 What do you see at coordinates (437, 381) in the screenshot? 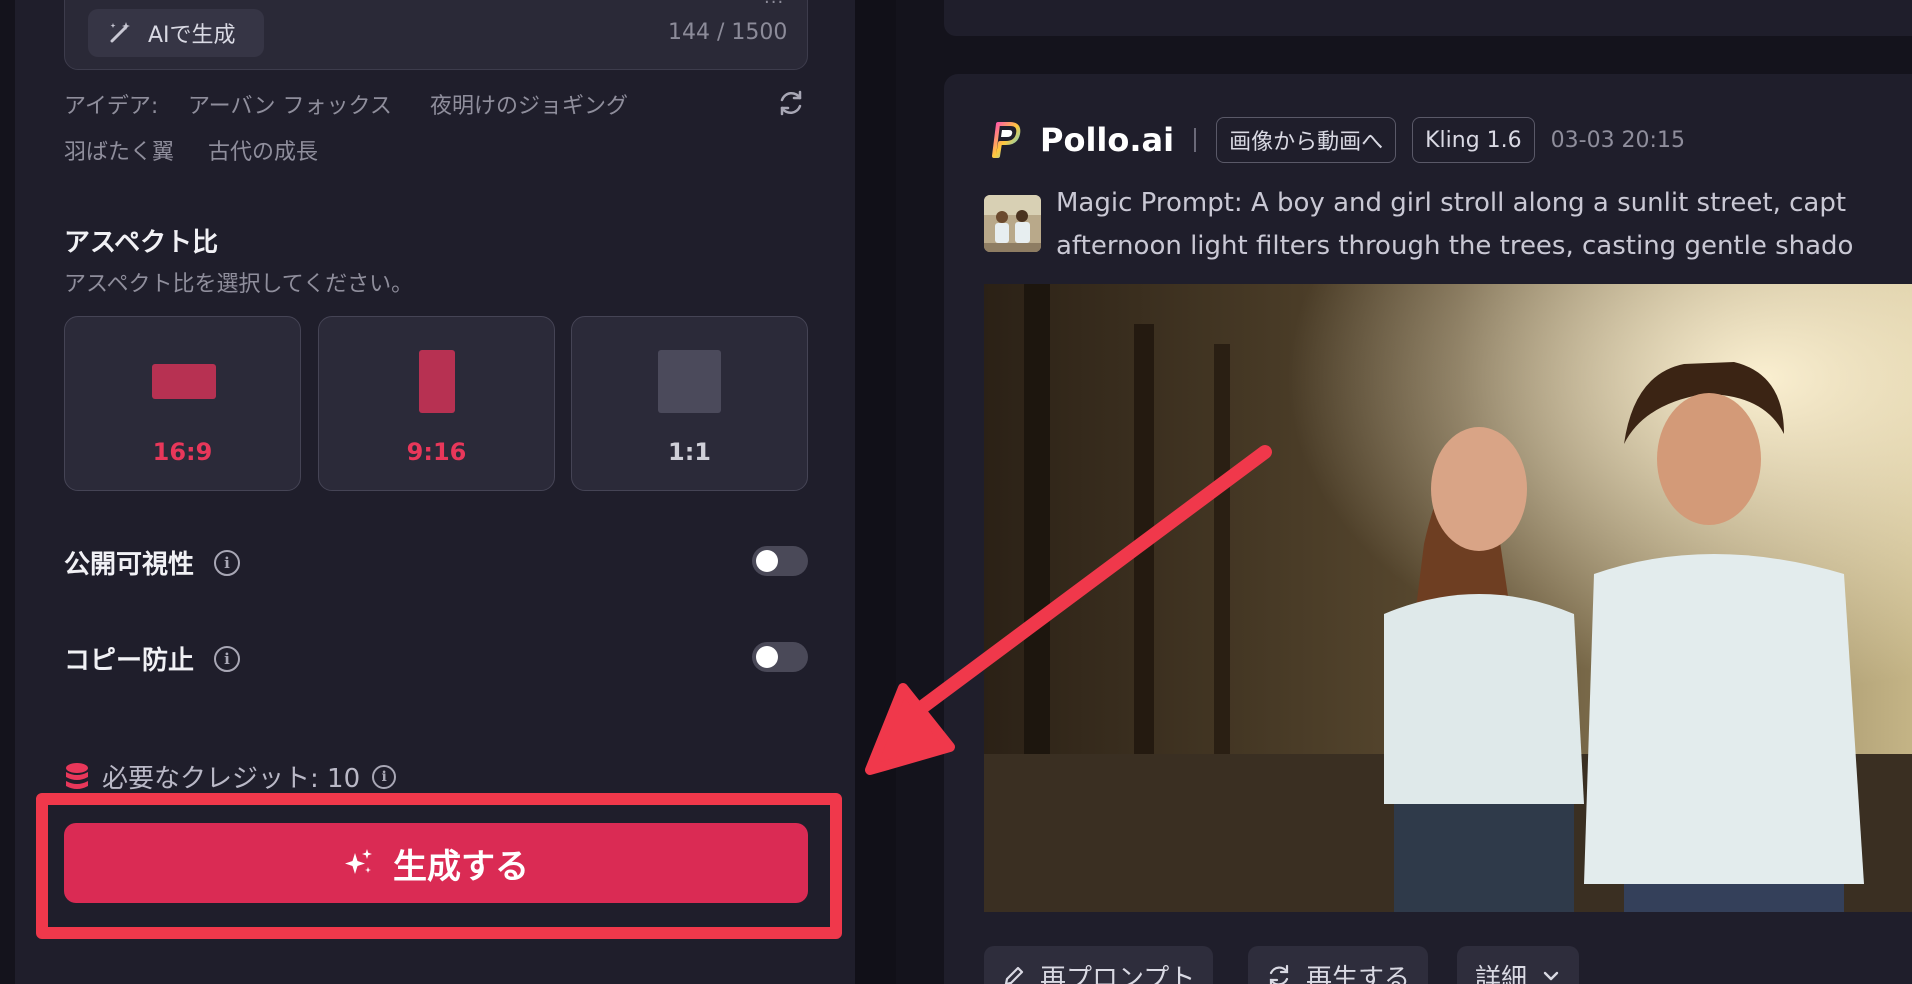
I see `portrait-shape-icon` at bounding box center [437, 381].